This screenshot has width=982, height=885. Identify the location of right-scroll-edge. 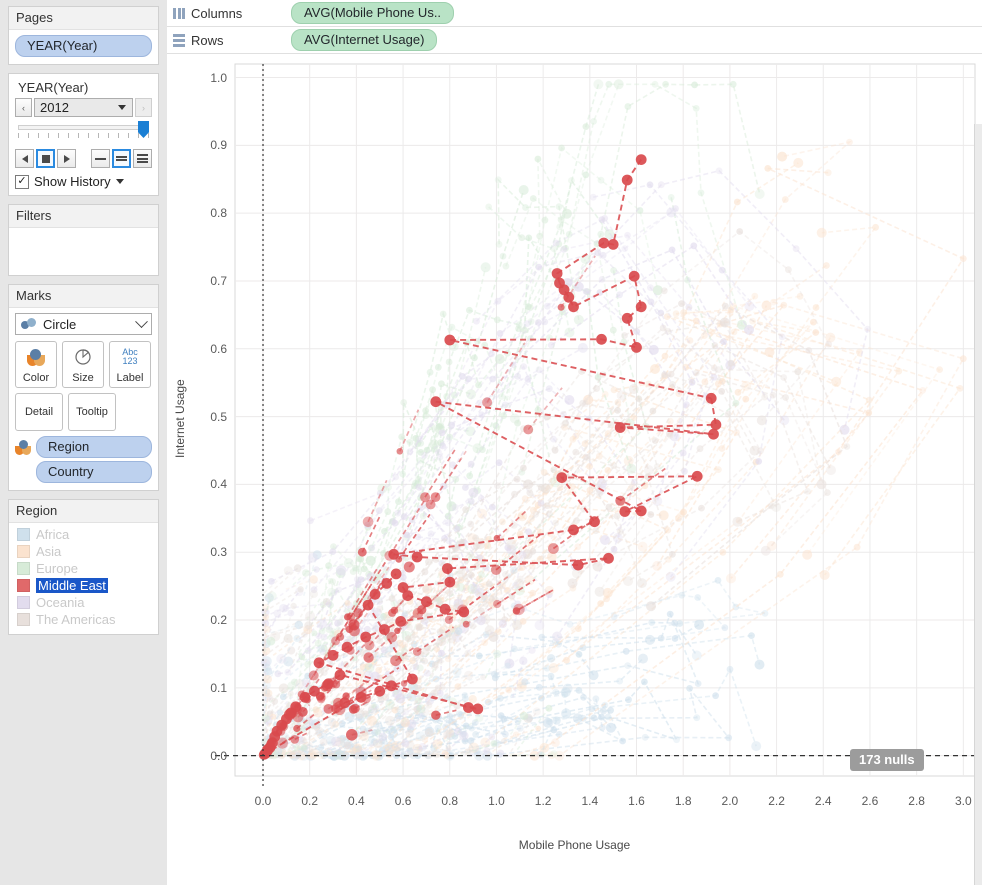
(978, 504).